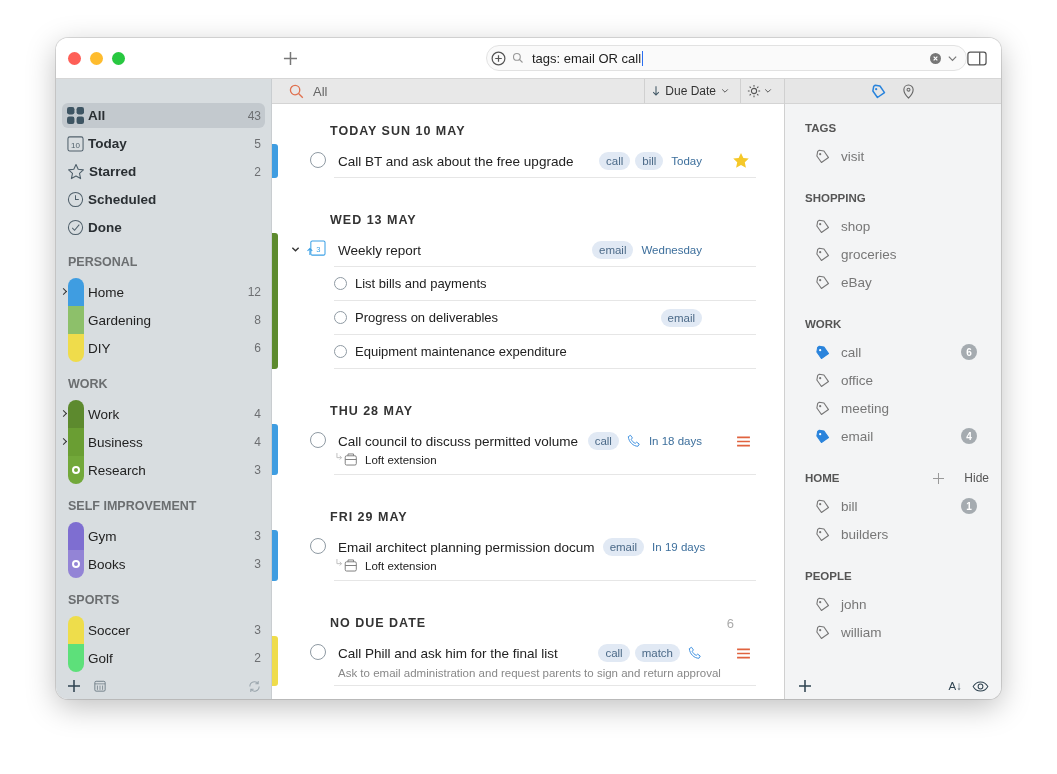 The height and width of the screenshot is (774, 1057). I want to click on tag-item: john, so click(891, 604).